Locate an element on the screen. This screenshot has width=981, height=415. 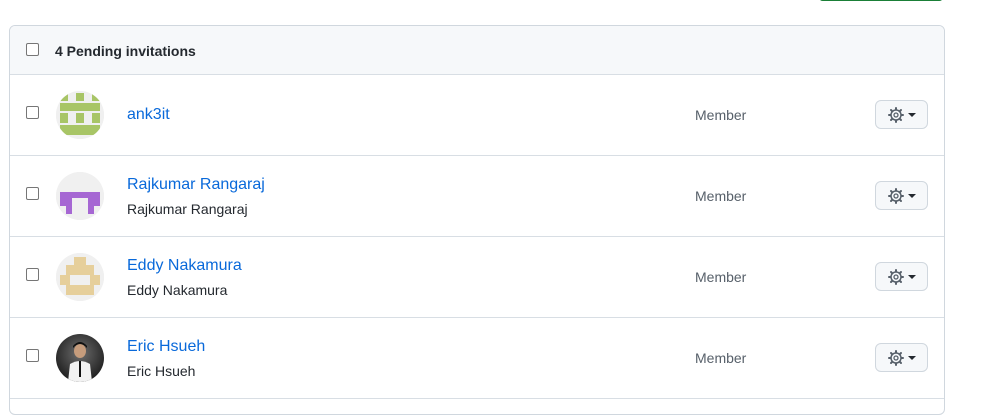
photo-avatar is located at coordinates (80, 358).